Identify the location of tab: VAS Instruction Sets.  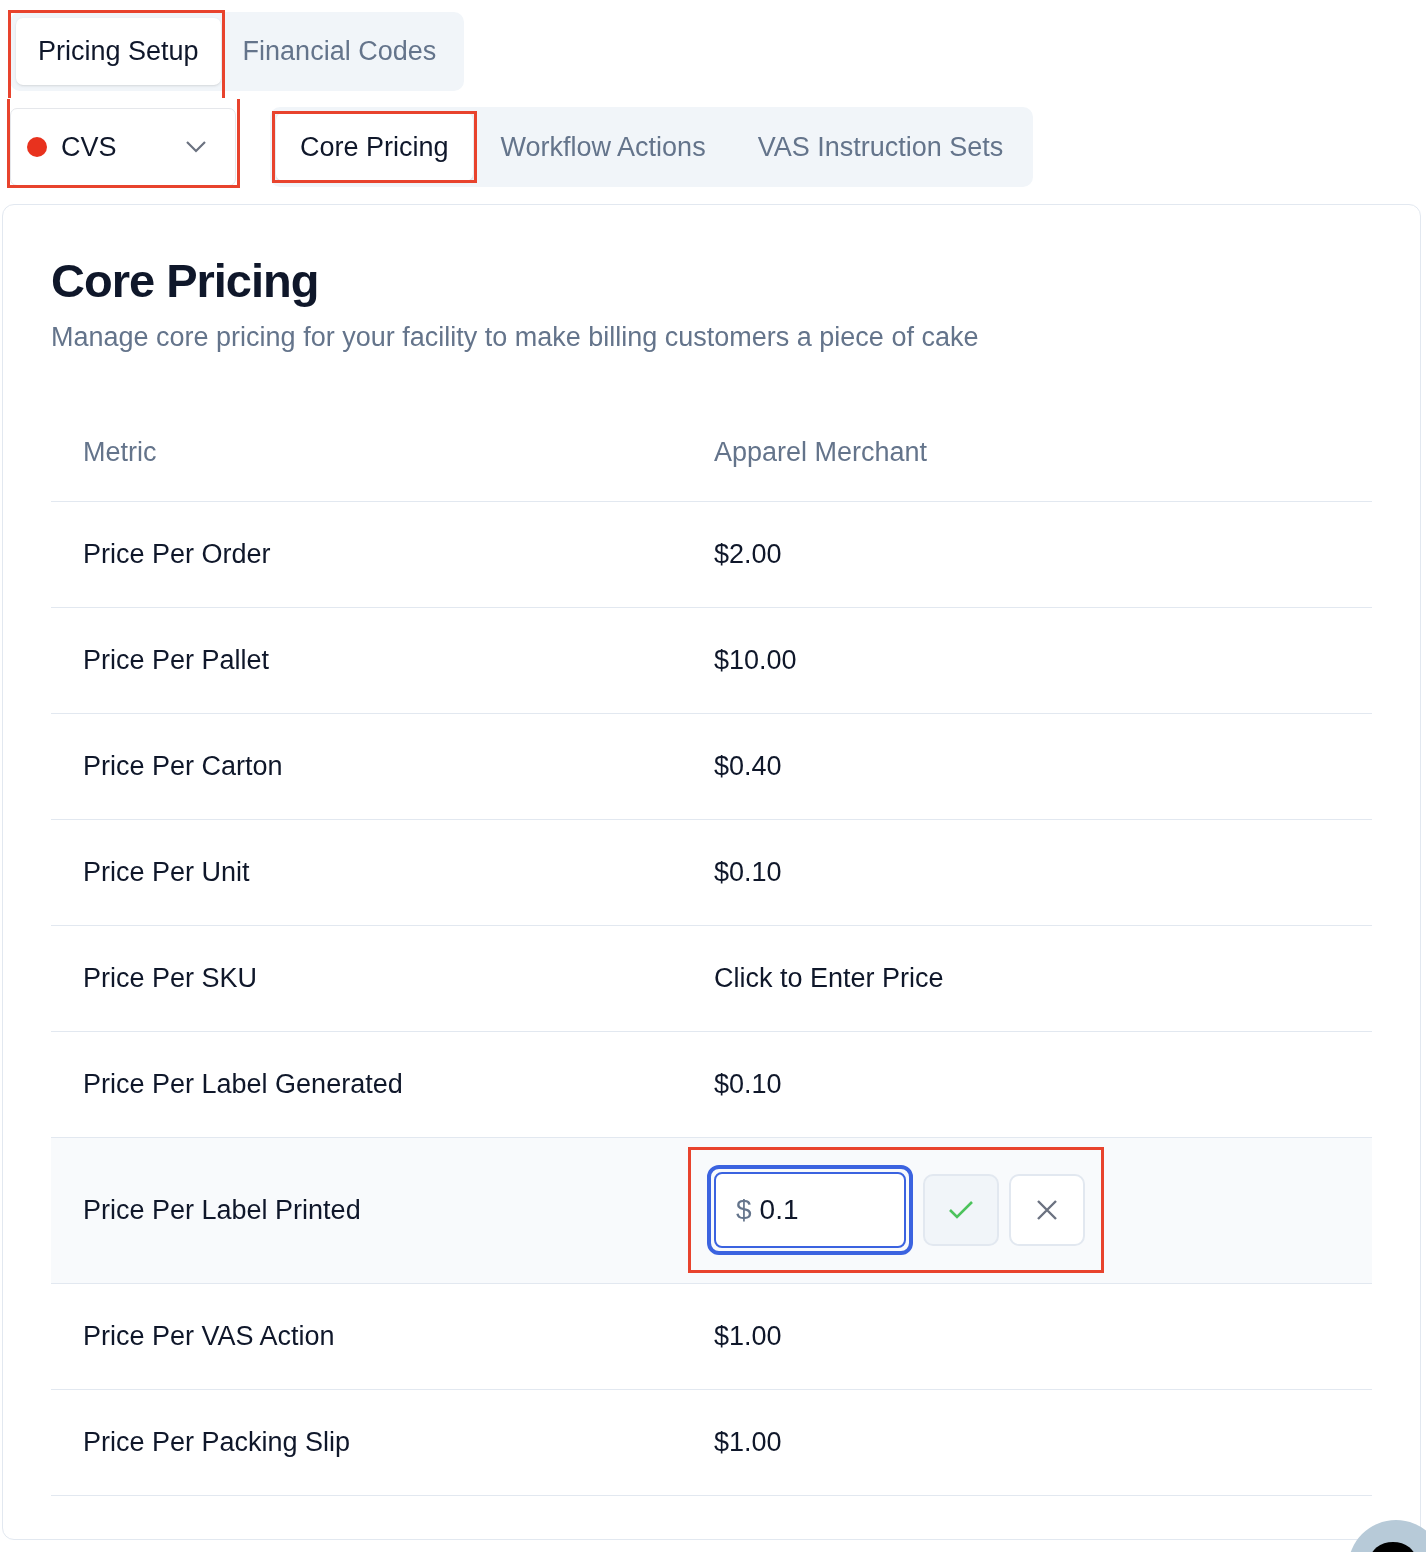
(880, 147).